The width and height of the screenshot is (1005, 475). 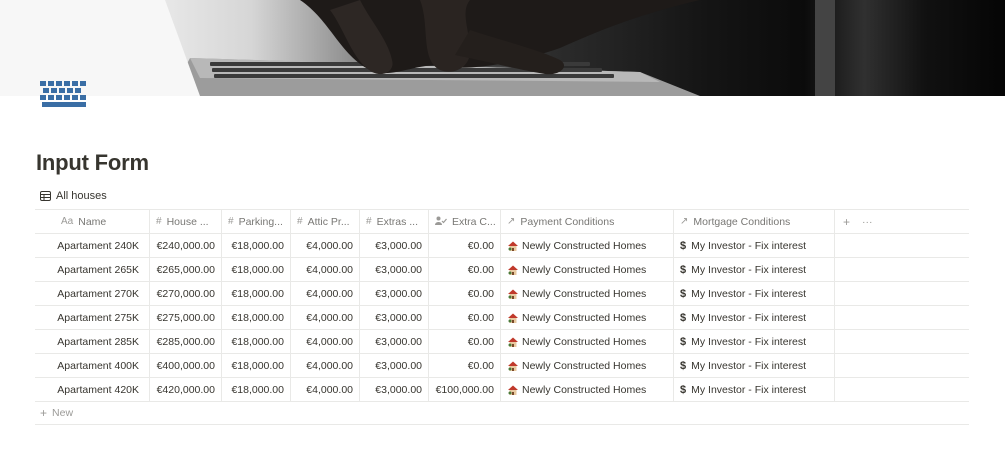 I want to click on row-name: Apartament 420K, so click(x=98, y=389).